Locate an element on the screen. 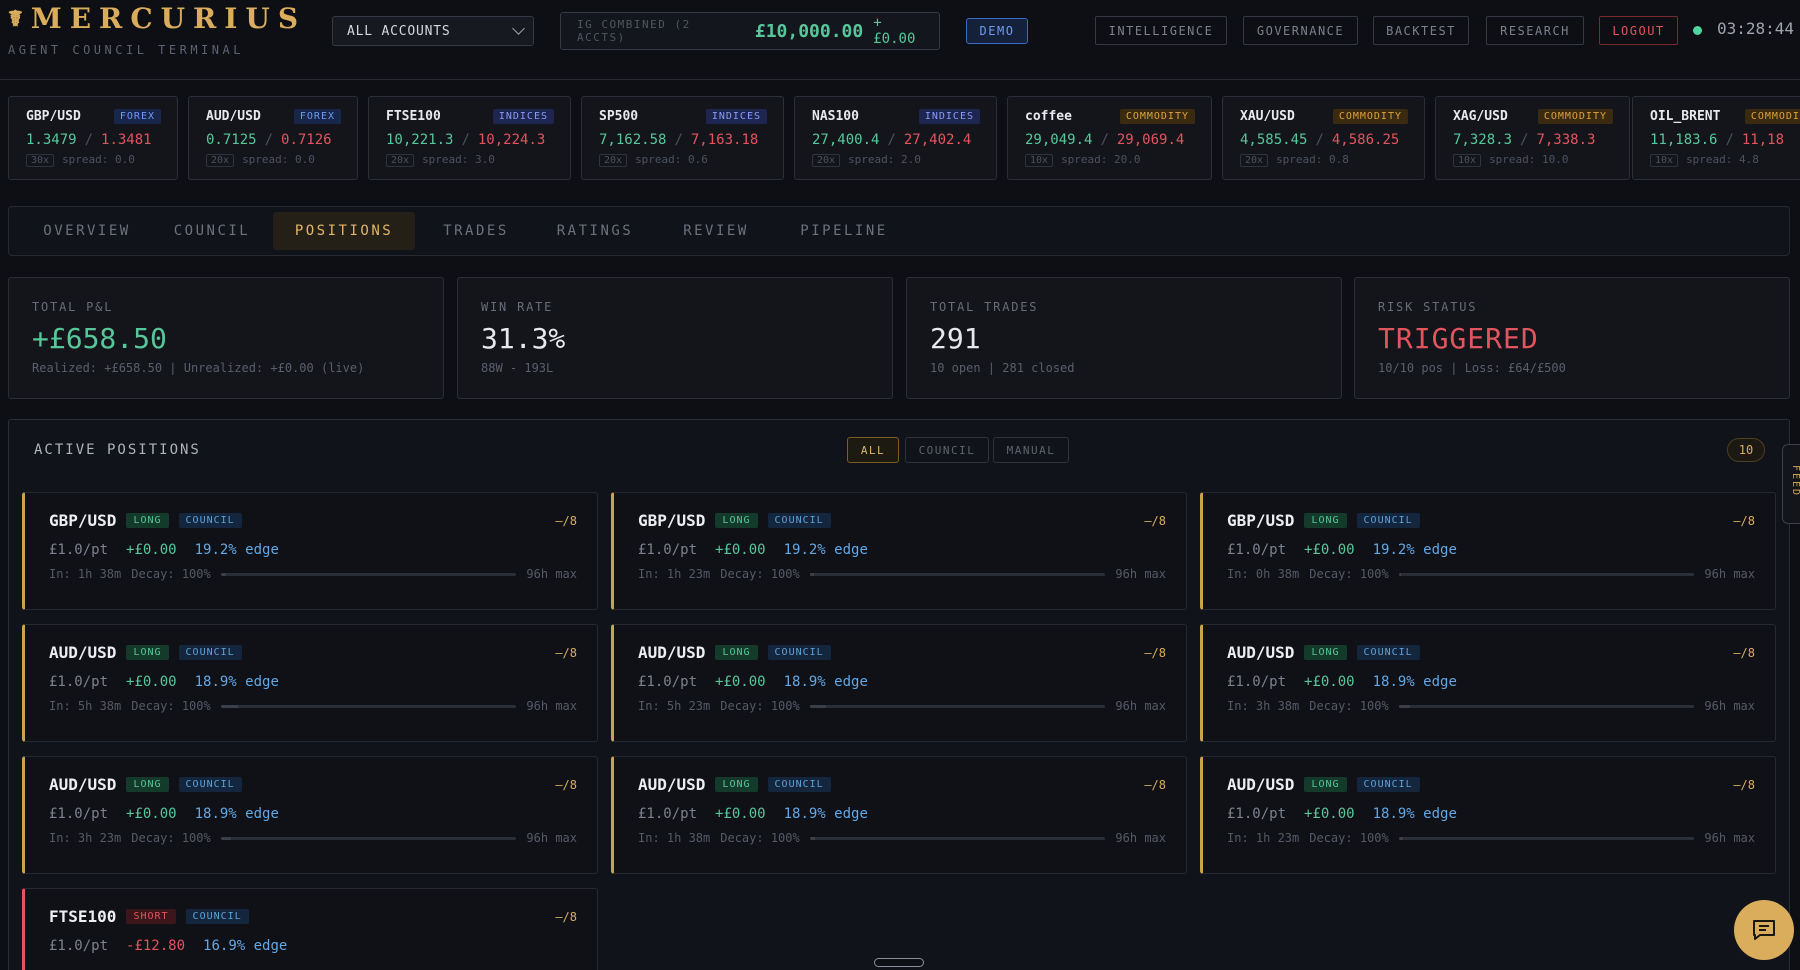 The image size is (1800, 970). account-select: ALL ACCOUNTS is located at coordinates (433, 31).